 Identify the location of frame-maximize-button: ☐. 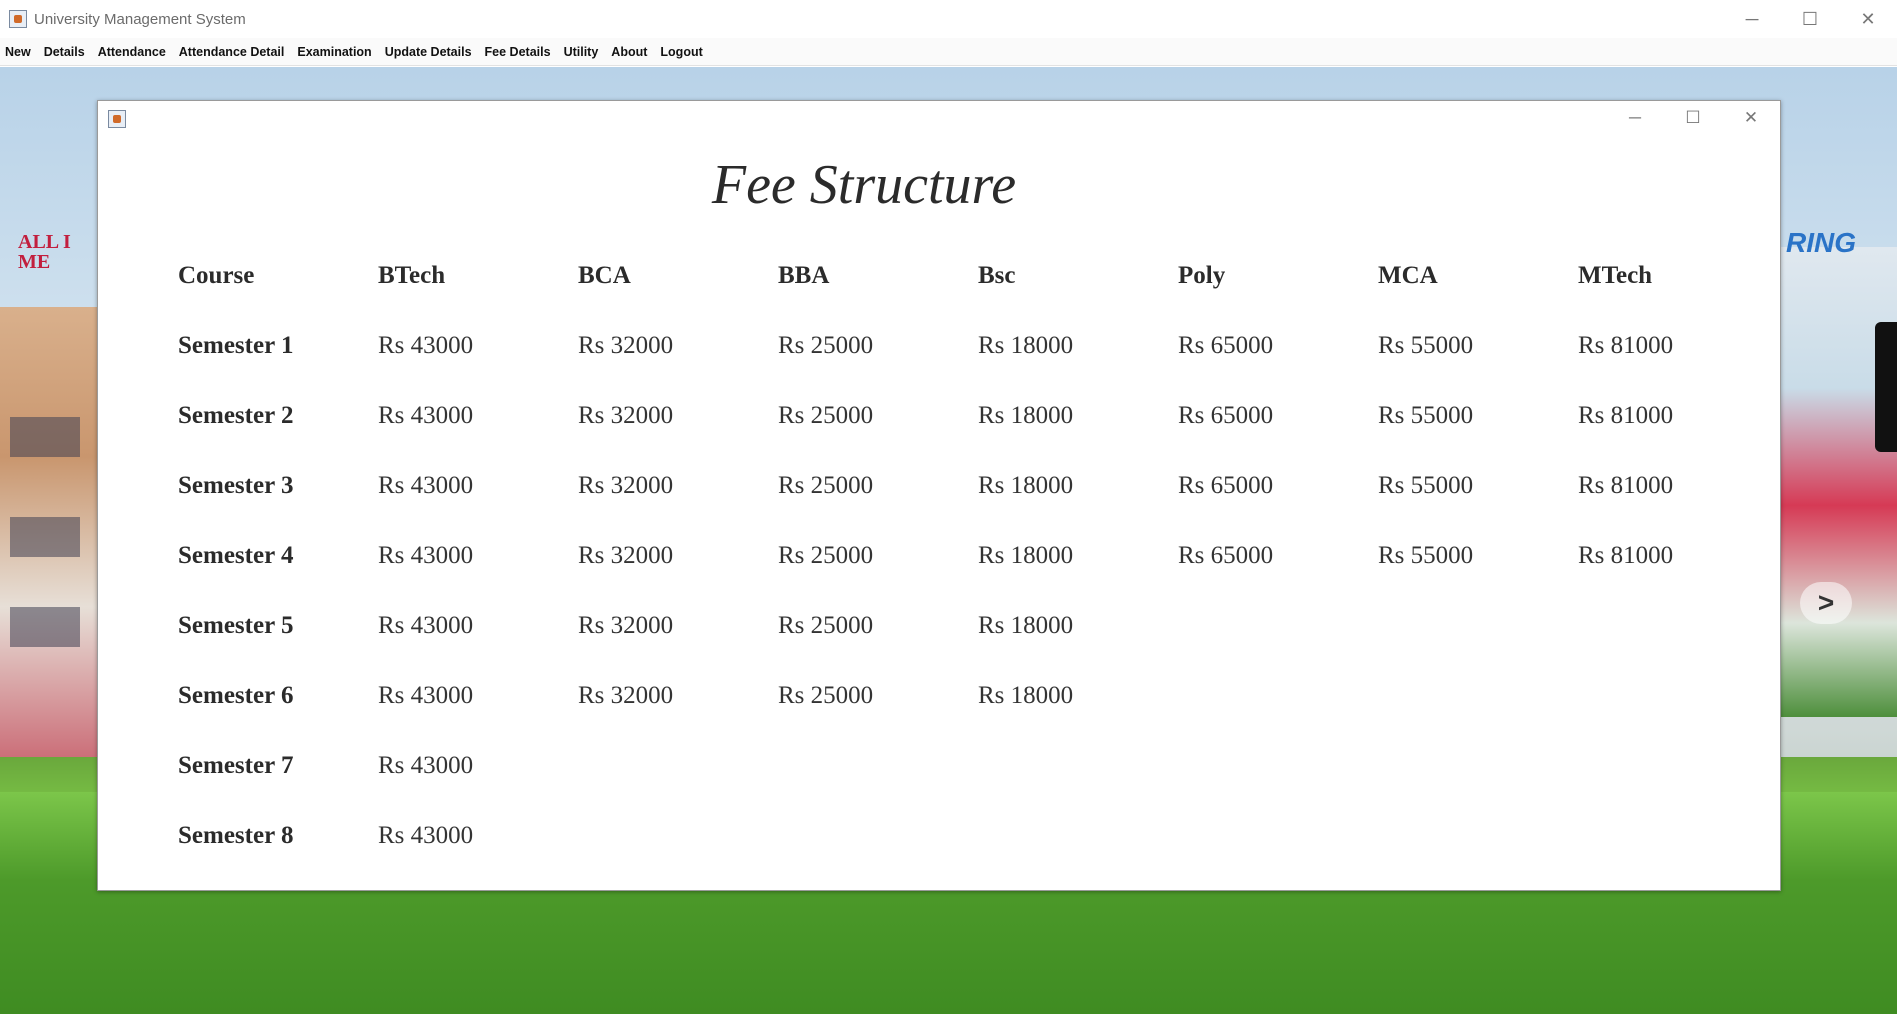
(1693, 118).